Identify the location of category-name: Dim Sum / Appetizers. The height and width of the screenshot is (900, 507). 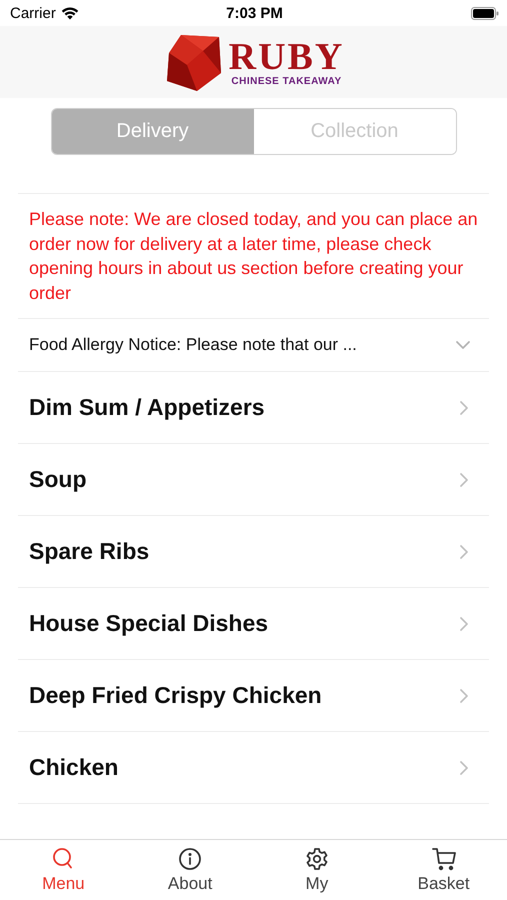
(147, 407).